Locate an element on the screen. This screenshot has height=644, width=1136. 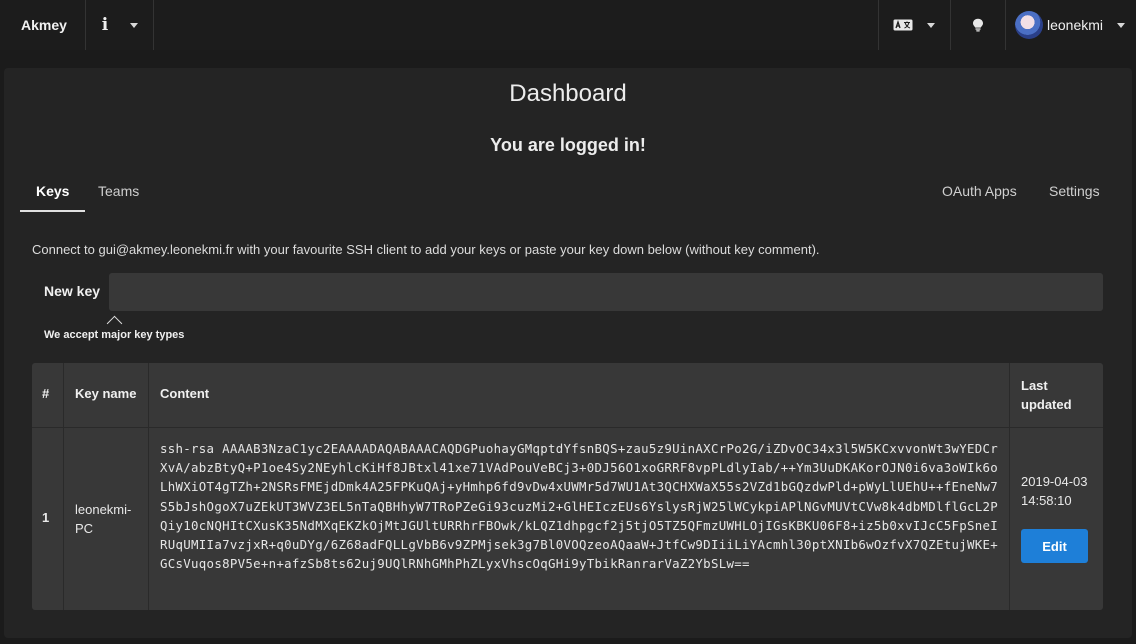
row-key-name: leonekmi-PC is located at coordinates (103, 519).